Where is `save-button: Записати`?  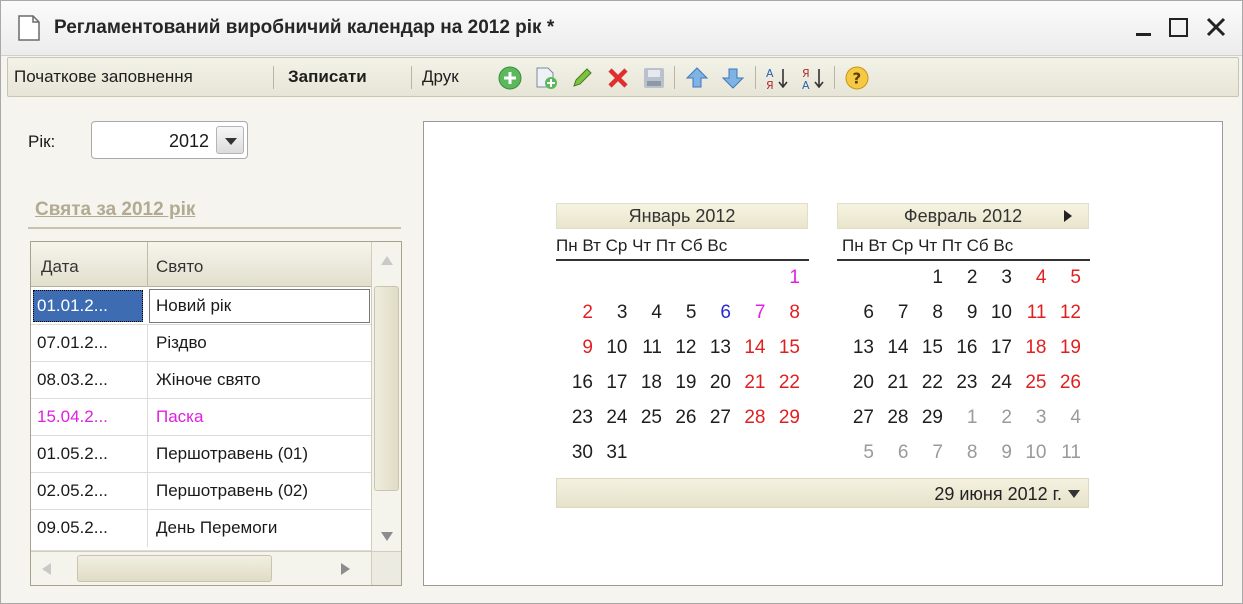
save-button: Записати is located at coordinates (327, 77).